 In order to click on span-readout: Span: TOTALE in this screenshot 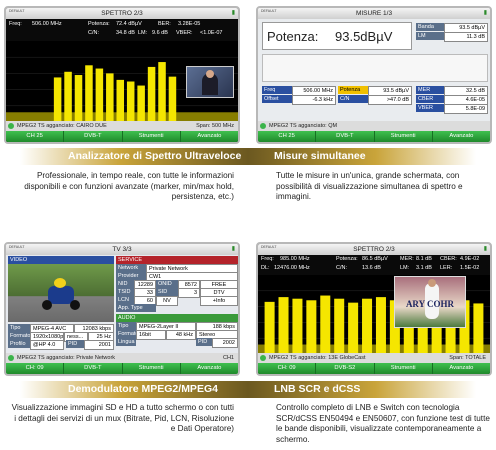, I will do `click(467, 358)`.